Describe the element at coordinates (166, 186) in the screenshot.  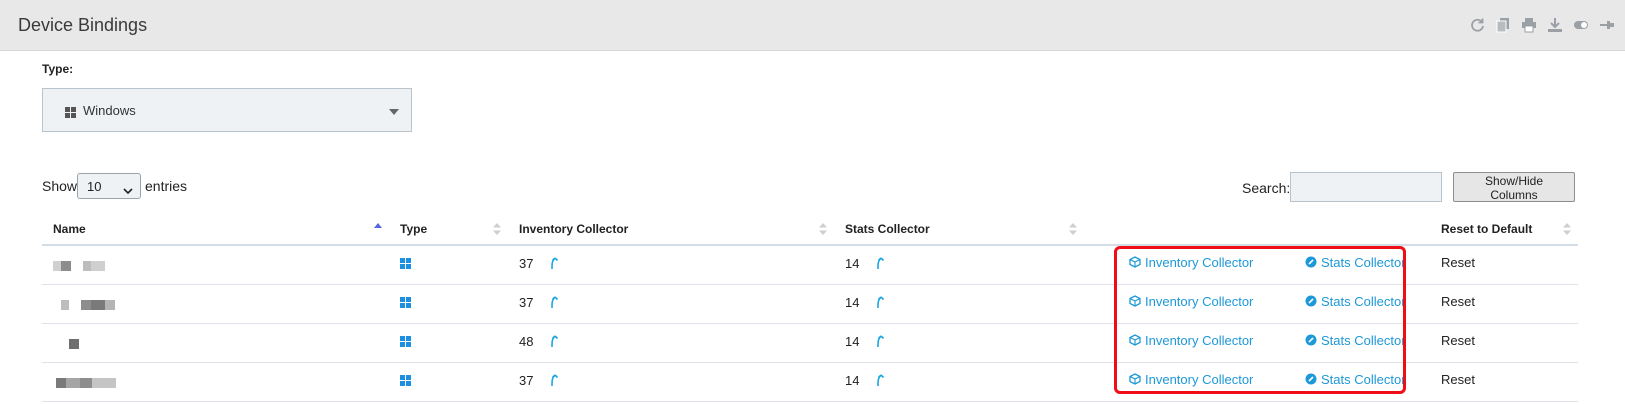
I see `entries-label: entries` at that location.